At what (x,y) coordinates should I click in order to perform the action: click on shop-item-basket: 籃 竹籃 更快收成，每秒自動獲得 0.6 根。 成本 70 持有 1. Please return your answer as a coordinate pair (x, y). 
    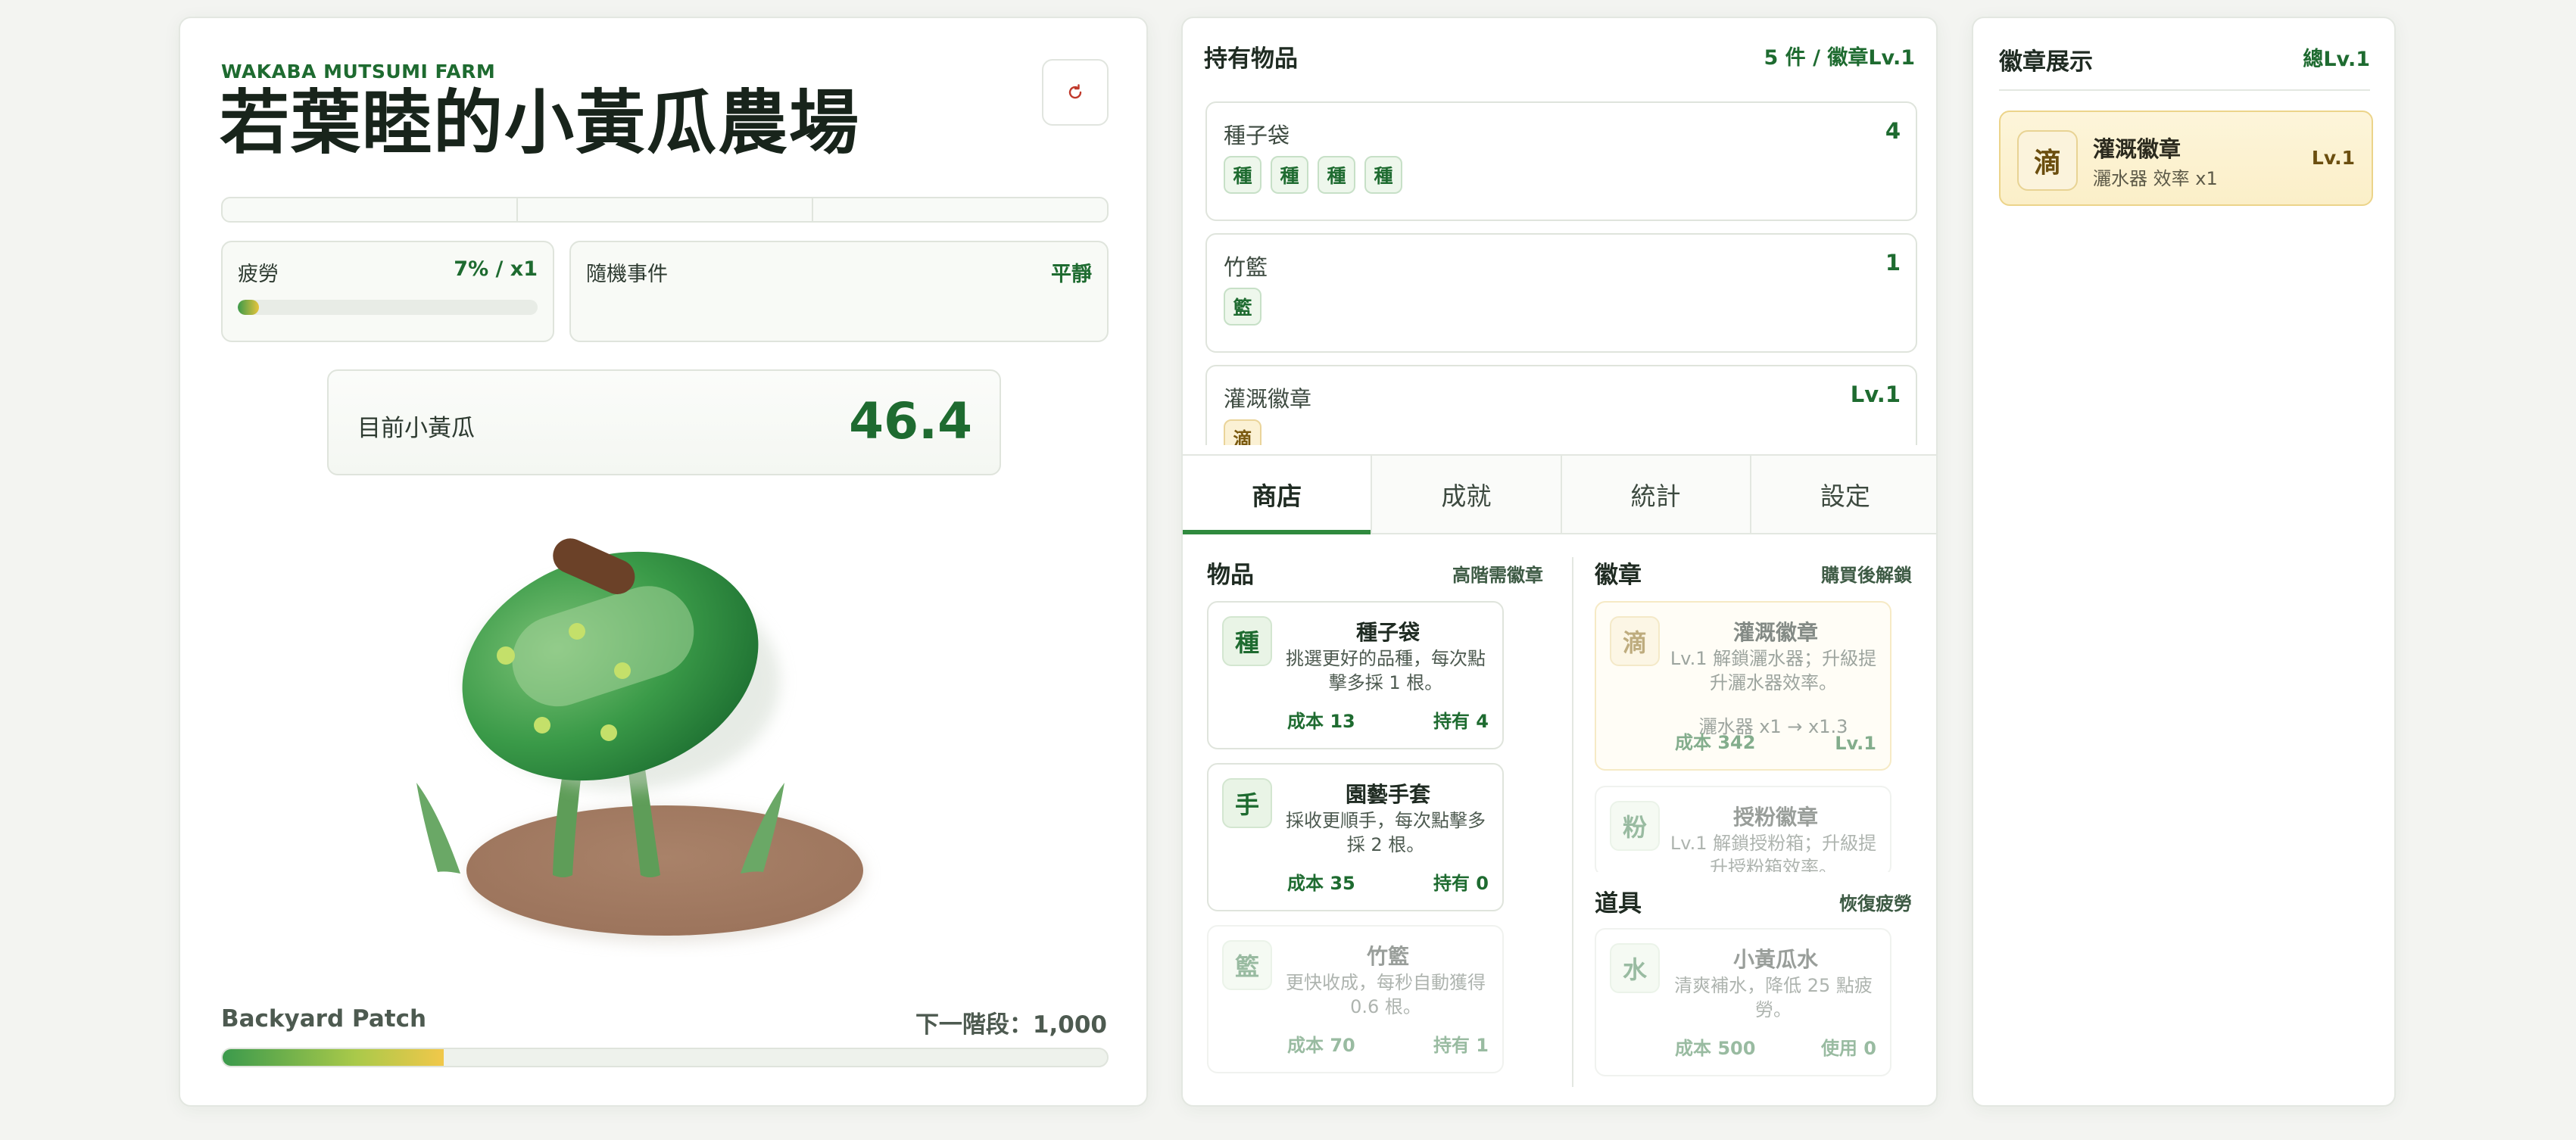
    Looking at the image, I should click on (1355, 999).